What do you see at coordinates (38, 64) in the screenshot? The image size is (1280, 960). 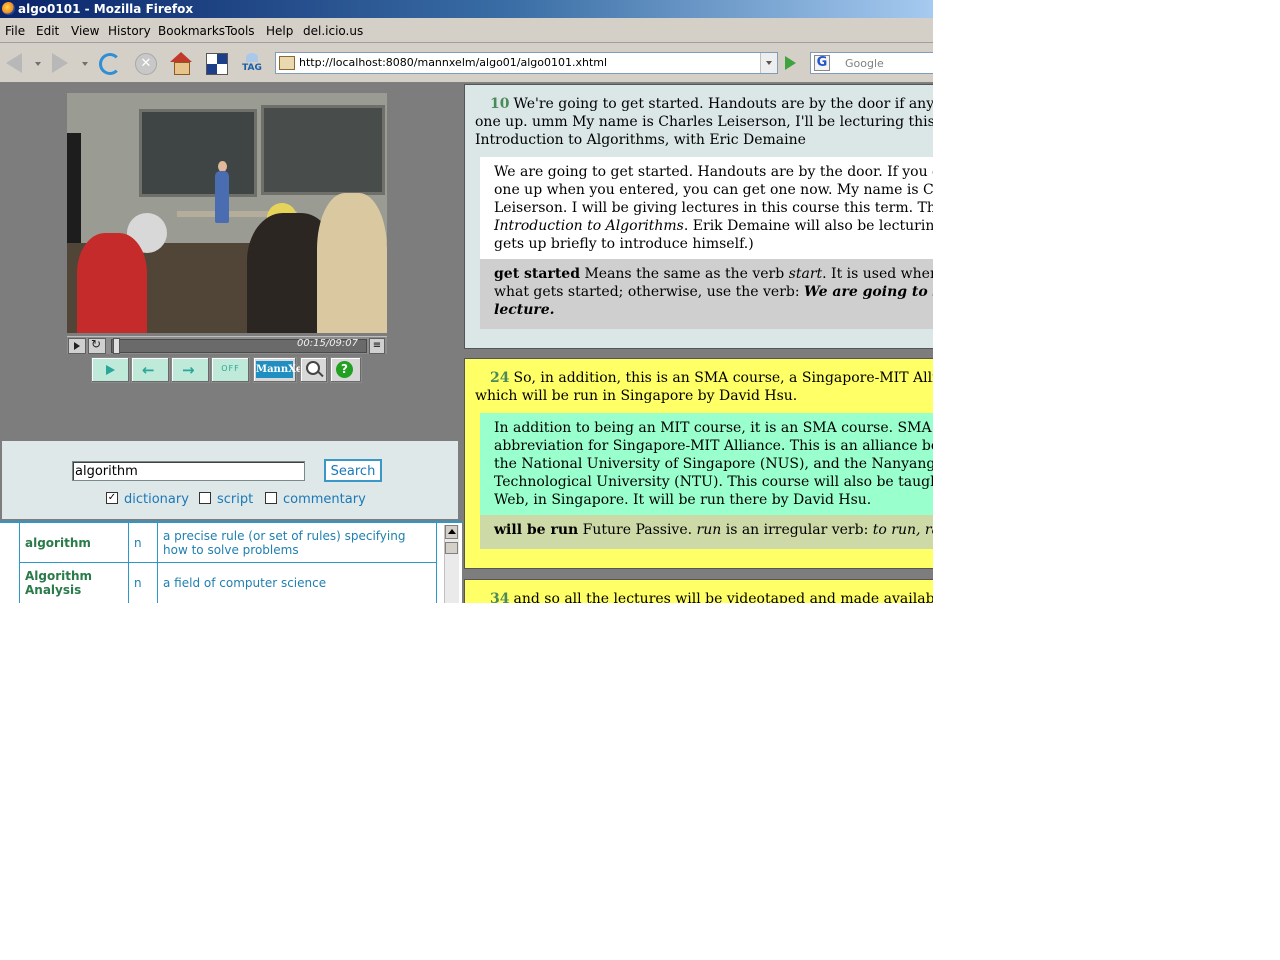 I see `back-dropdown-icon` at bounding box center [38, 64].